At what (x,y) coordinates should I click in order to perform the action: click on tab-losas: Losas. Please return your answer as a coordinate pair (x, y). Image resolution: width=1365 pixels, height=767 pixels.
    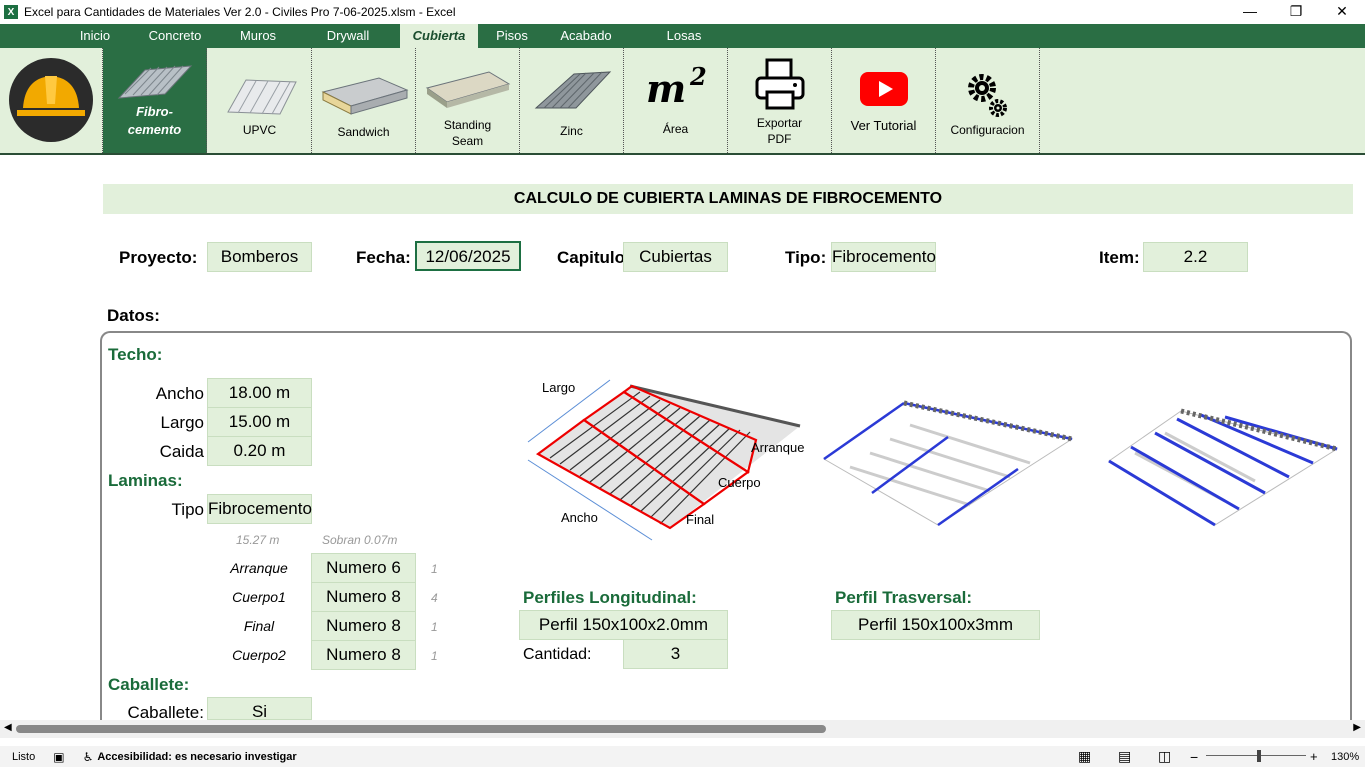
    Looking at the image, I should click on (684, 36).